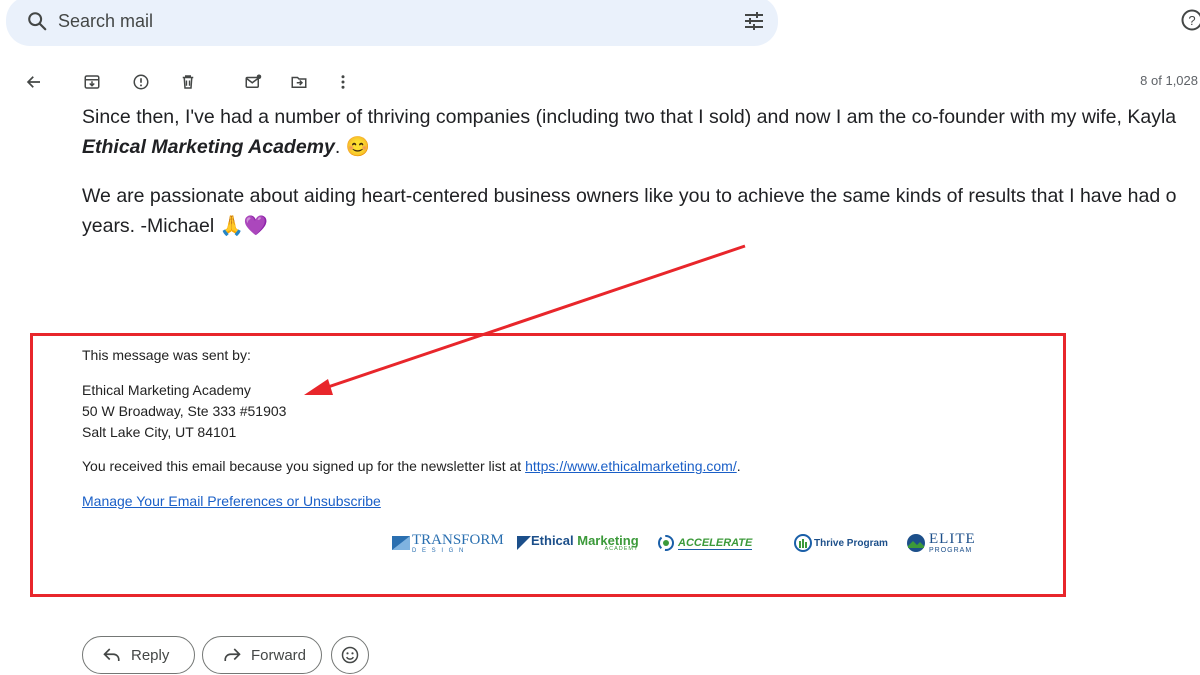 Image resolution: width=1200 pixels, height=675 pixels. What do you see at coordinates (112, 655) in the screenshot?
I see `reply-icon` at bounding box center [112, 655].